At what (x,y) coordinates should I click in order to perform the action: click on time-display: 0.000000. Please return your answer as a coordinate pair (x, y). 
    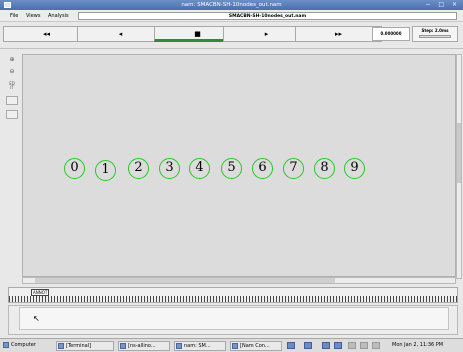
    Looking at the image, I should click on (391, 34).